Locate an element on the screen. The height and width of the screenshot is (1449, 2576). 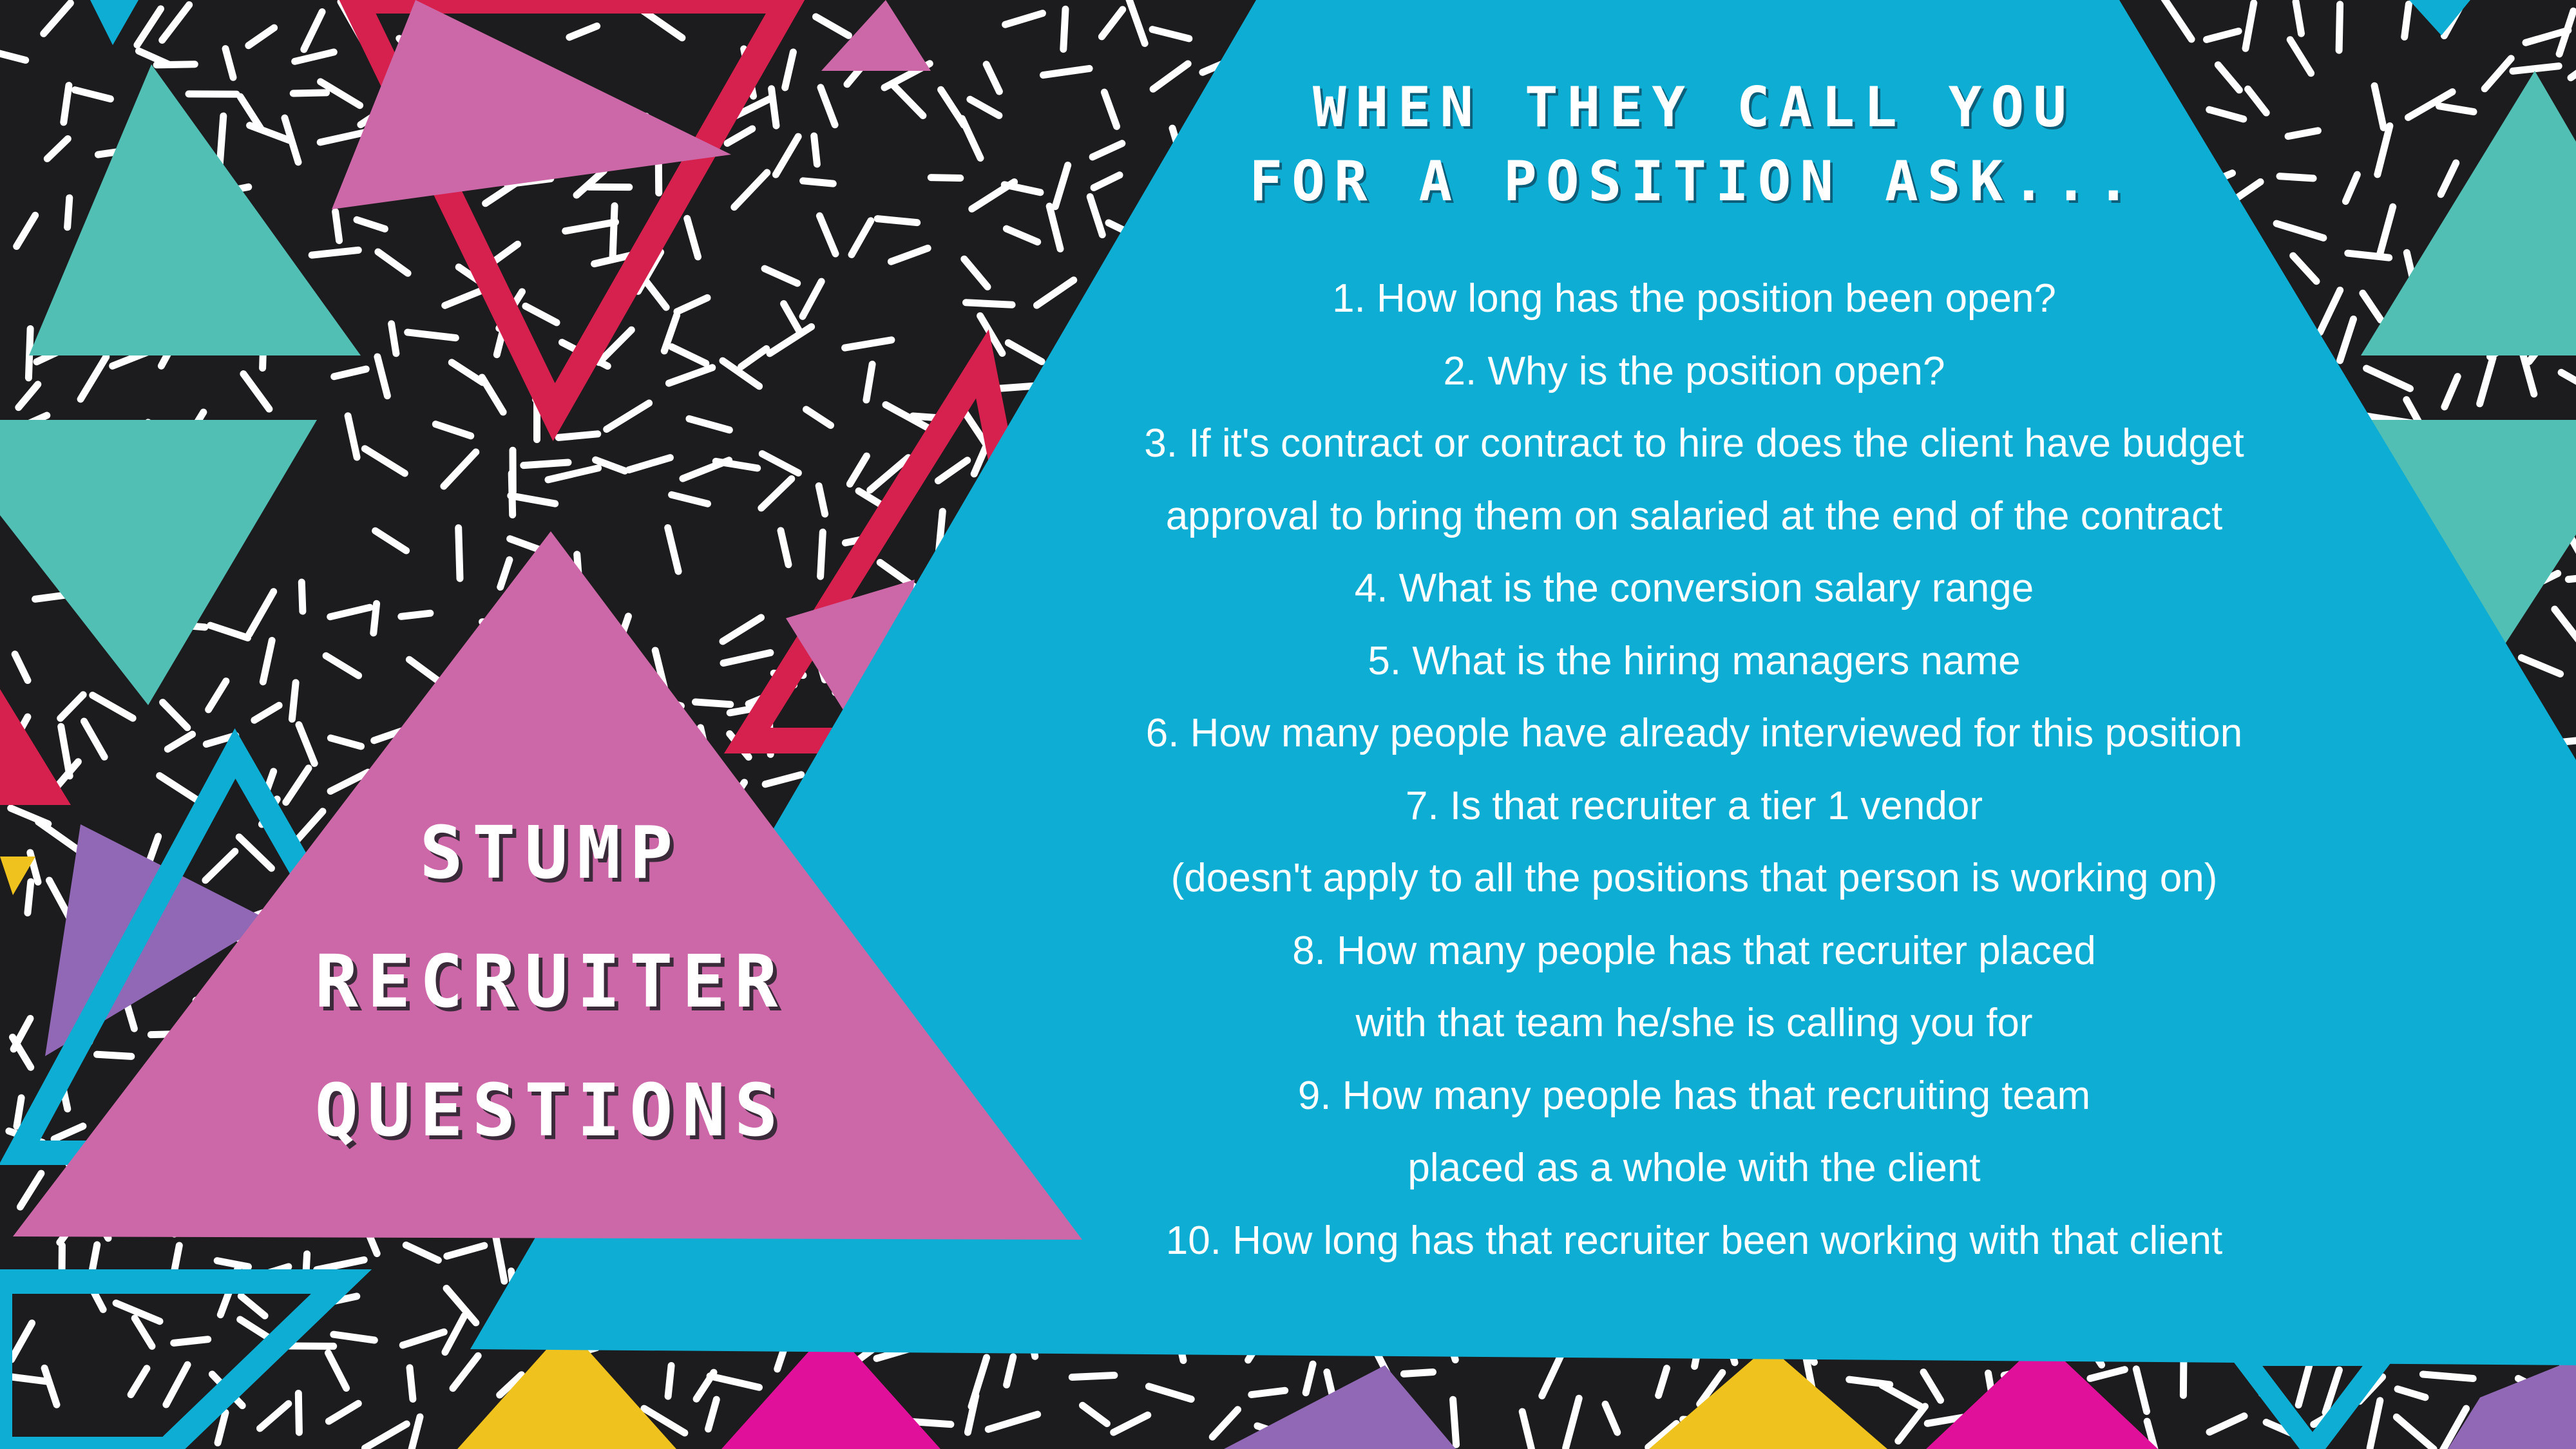
cyan-triangle-small-right is located at coordinates (2439, 17).